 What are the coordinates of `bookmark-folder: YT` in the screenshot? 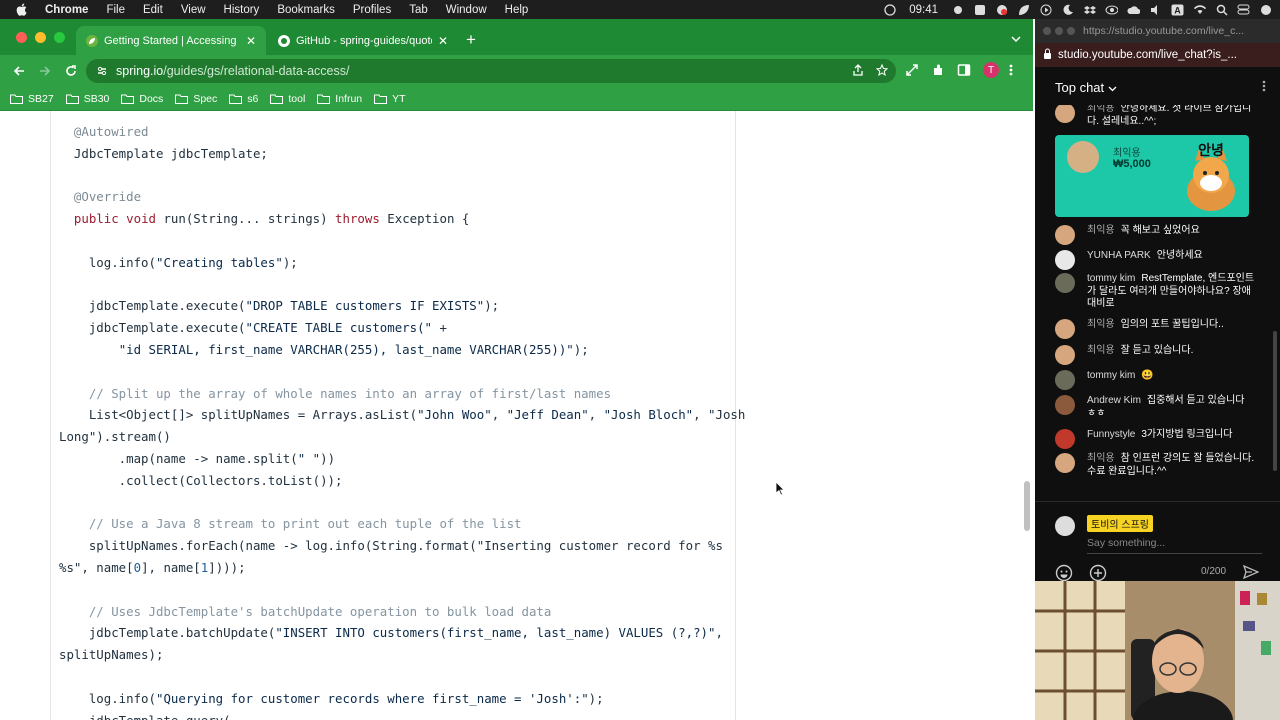 It's located at (390, 99).